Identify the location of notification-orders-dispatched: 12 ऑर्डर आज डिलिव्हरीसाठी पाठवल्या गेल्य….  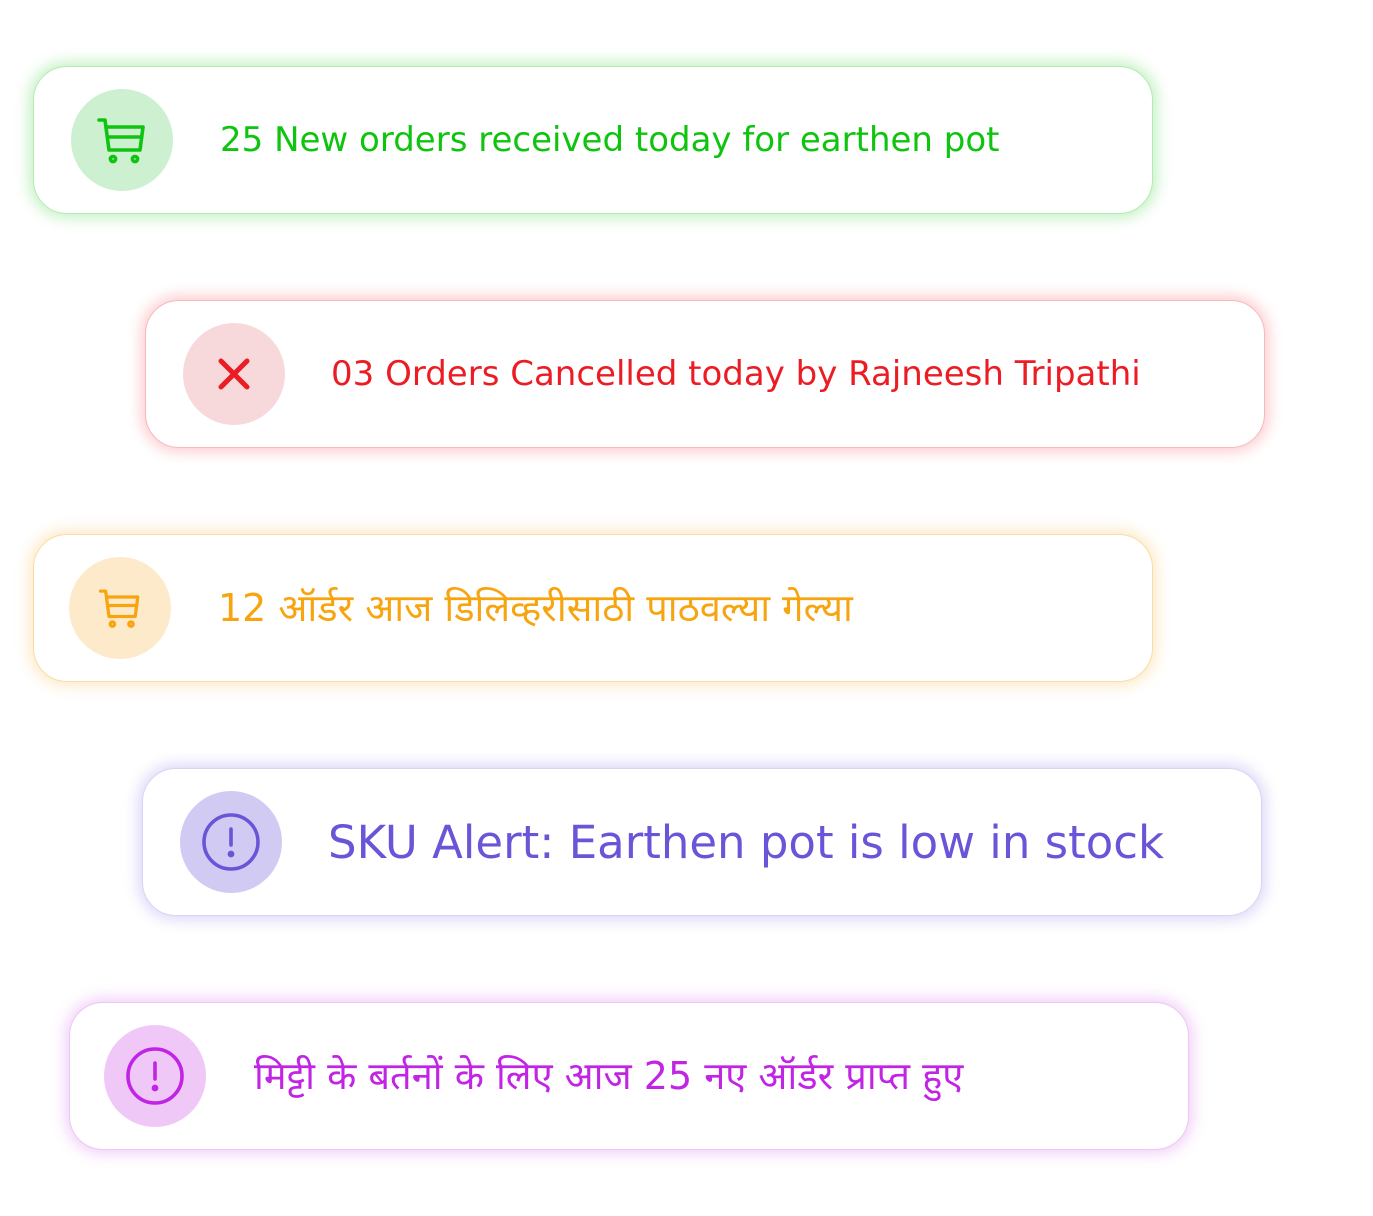
(593, 608).